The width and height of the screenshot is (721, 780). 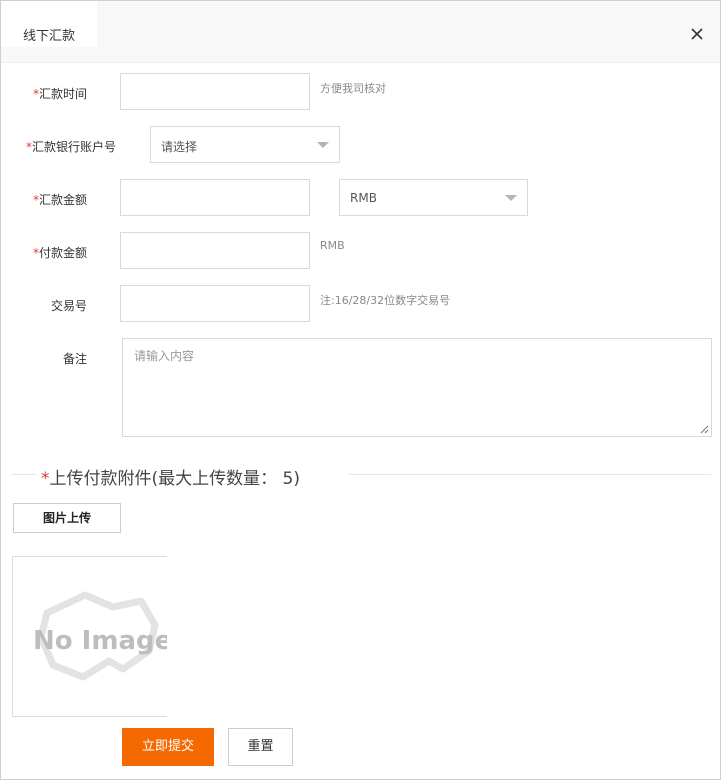 What do you see at coordinates (245, 144) in the screenshot?
I see `remit-account-select: 请选择` at bounding box center [245, 144].